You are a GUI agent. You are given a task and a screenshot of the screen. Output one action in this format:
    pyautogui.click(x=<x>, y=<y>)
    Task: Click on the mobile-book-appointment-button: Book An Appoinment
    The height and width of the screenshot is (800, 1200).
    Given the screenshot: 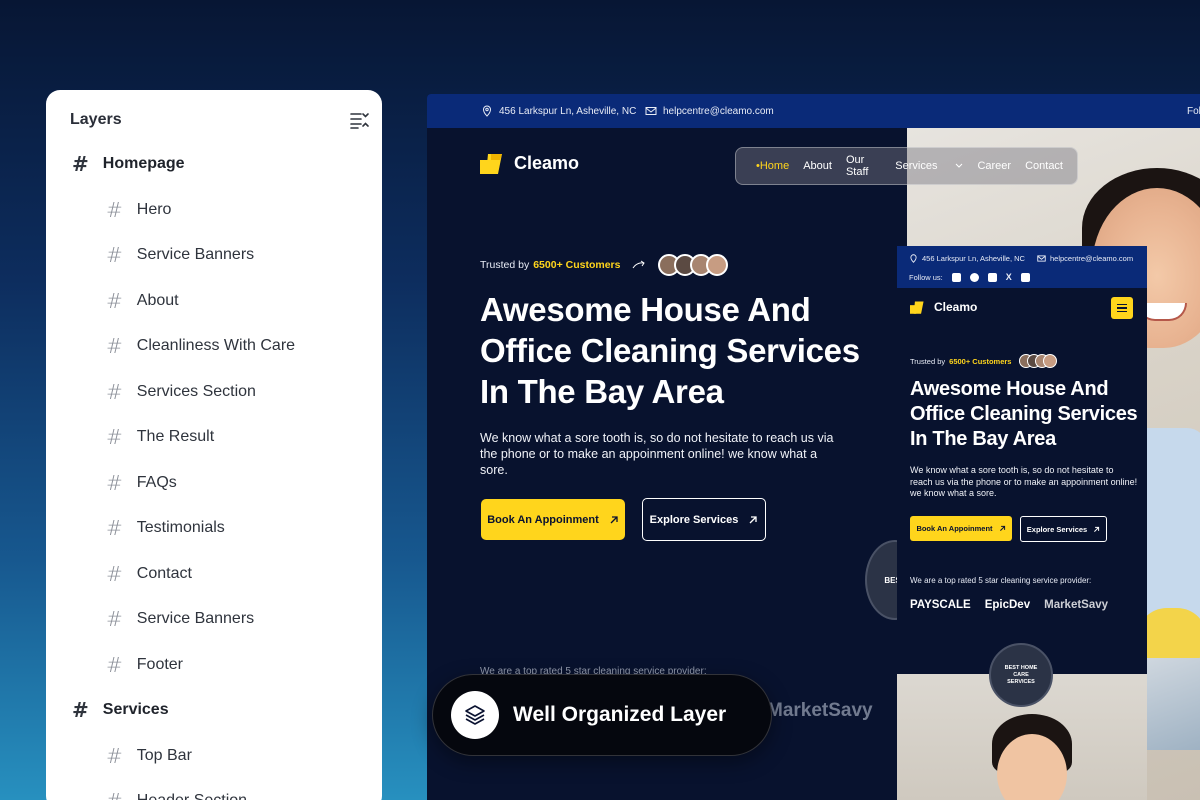 What is the action you would take?
    pyautogui.click(x=961, y=528)
    